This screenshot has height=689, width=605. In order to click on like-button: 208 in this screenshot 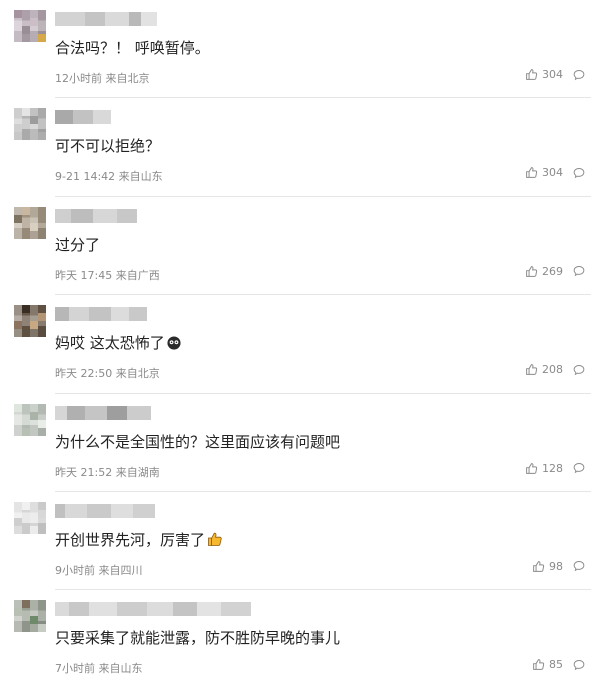, I will do `click(544, 369)`.